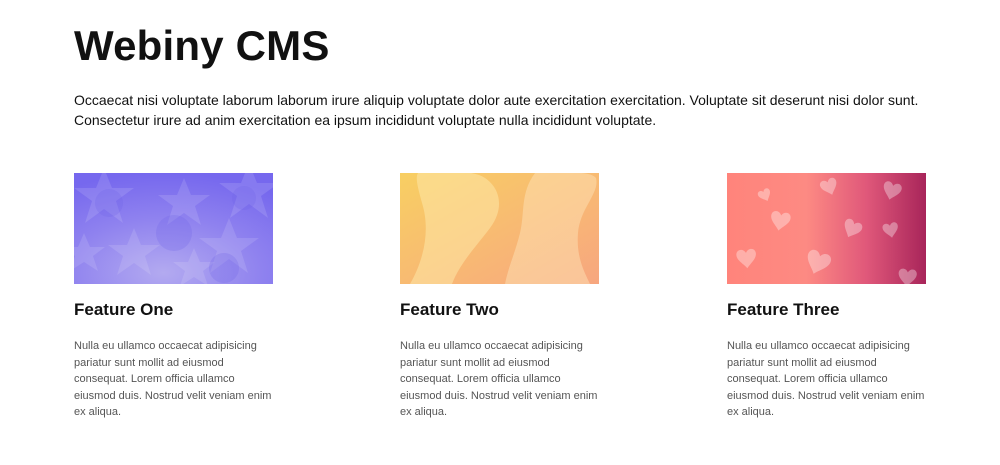 This screenshot has width=1000, height=465. What do you see at coordinates (202, 45) in the screenshot?
I see `page-title: Webiny CMS` at bounding box center [202, 45].